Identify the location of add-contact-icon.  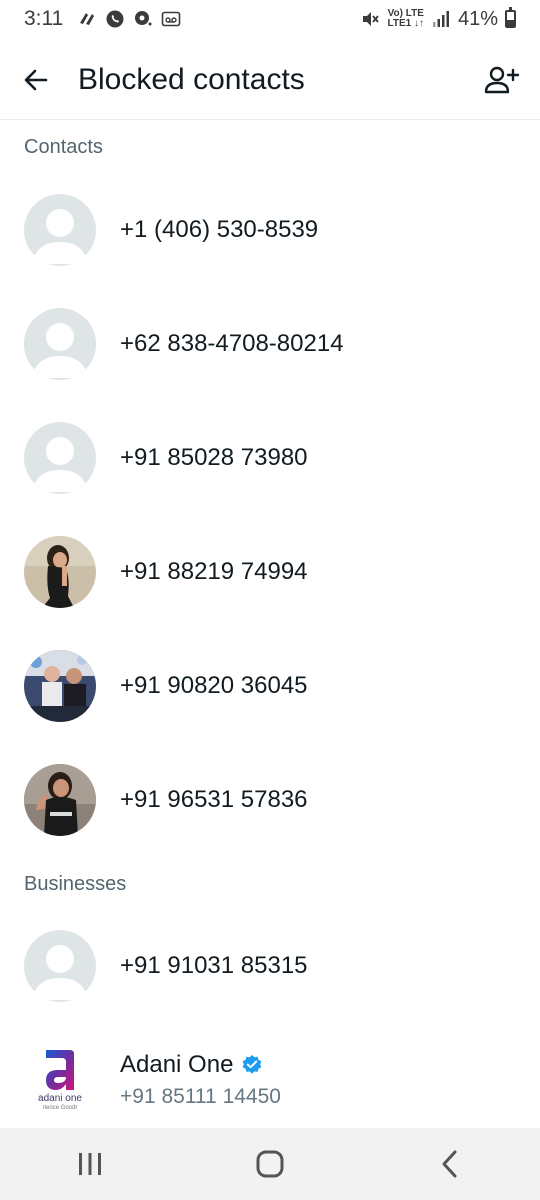
(502, 79).